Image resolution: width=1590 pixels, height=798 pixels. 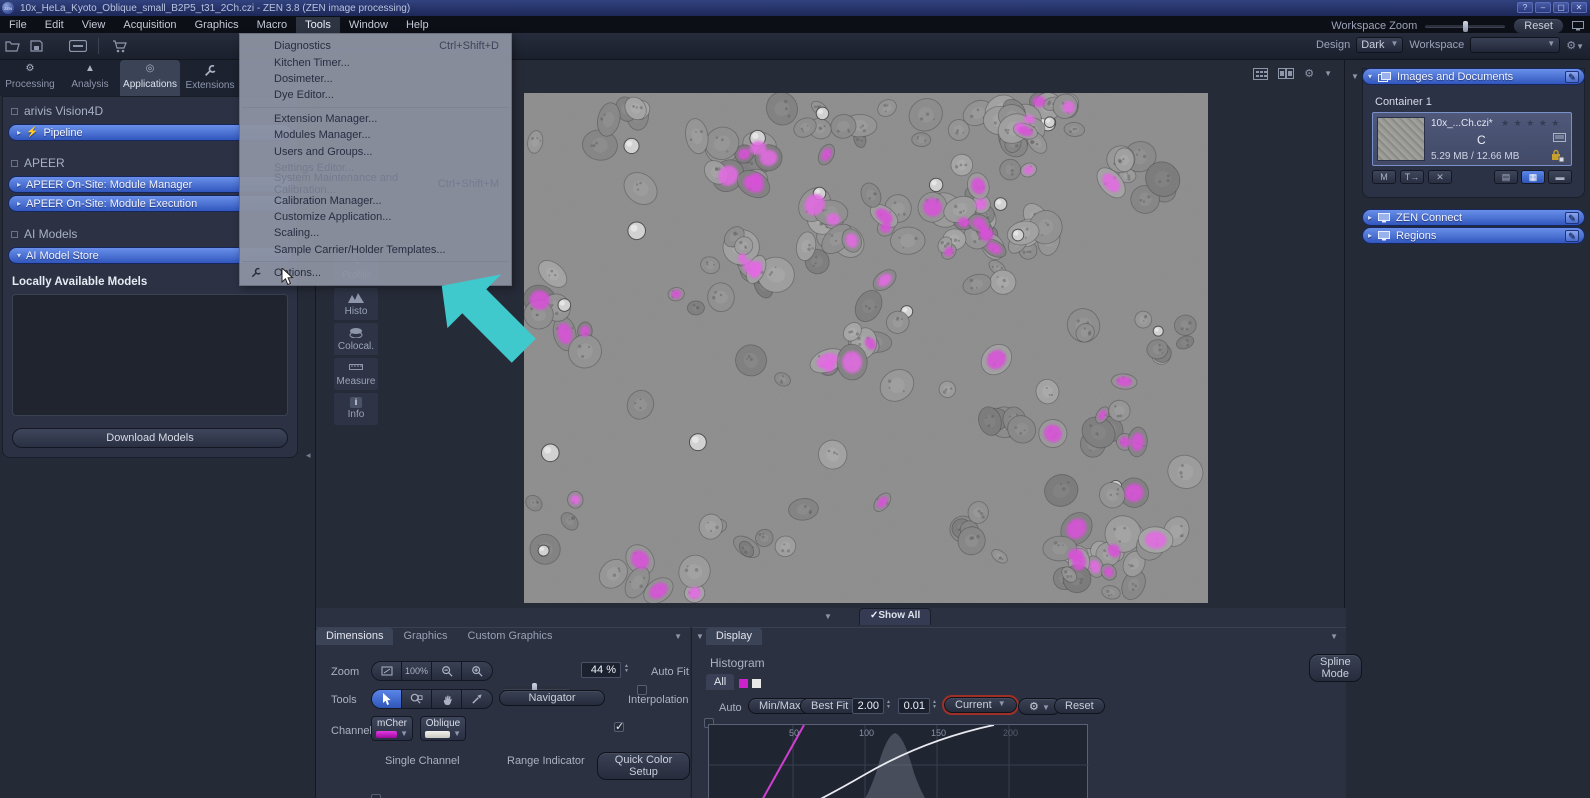 I want to click on tab-extensions: Extensions, so click(x=210, y=78).